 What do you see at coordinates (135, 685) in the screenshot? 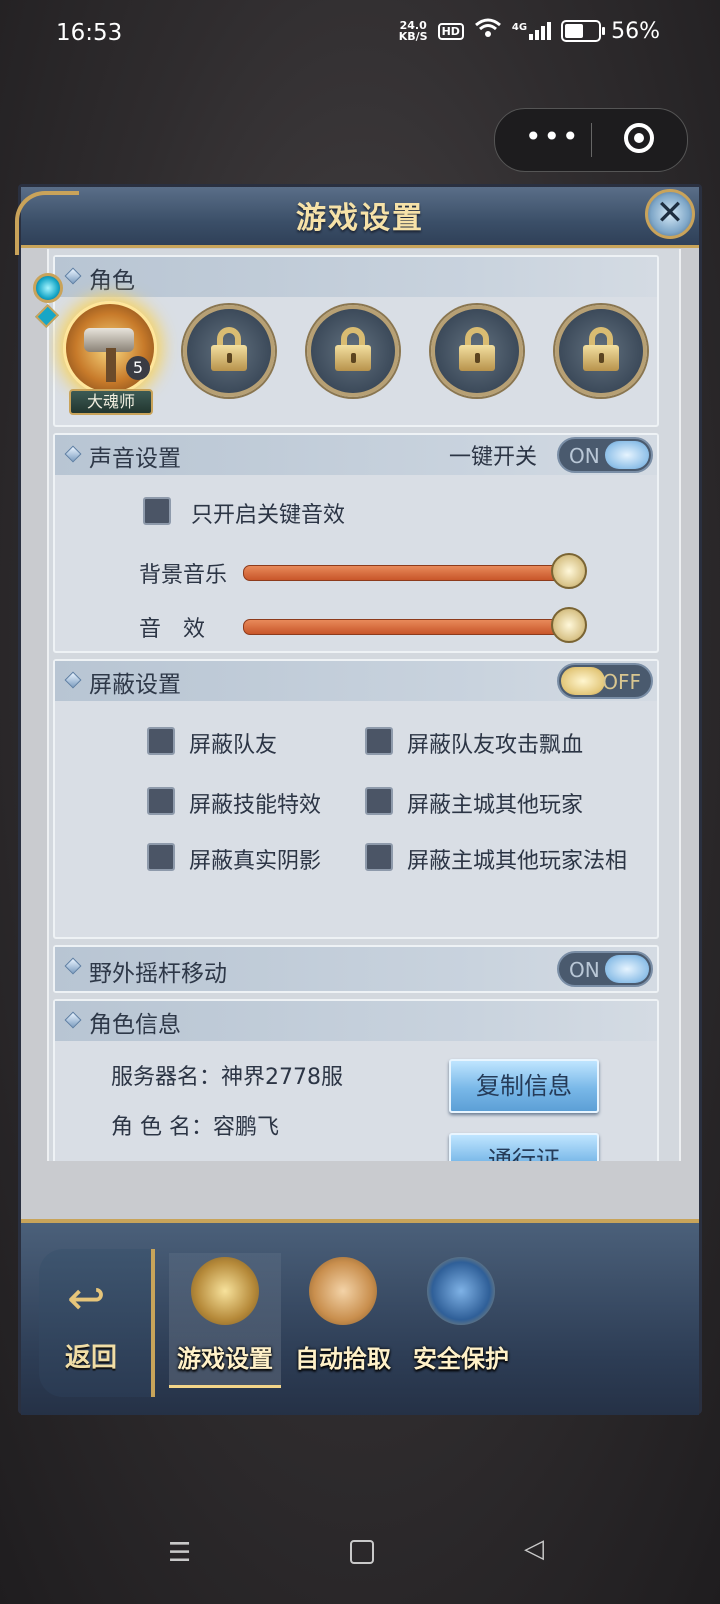
I see `shield-section-title: 屏蔽设置` at bounding box center [135, 685].